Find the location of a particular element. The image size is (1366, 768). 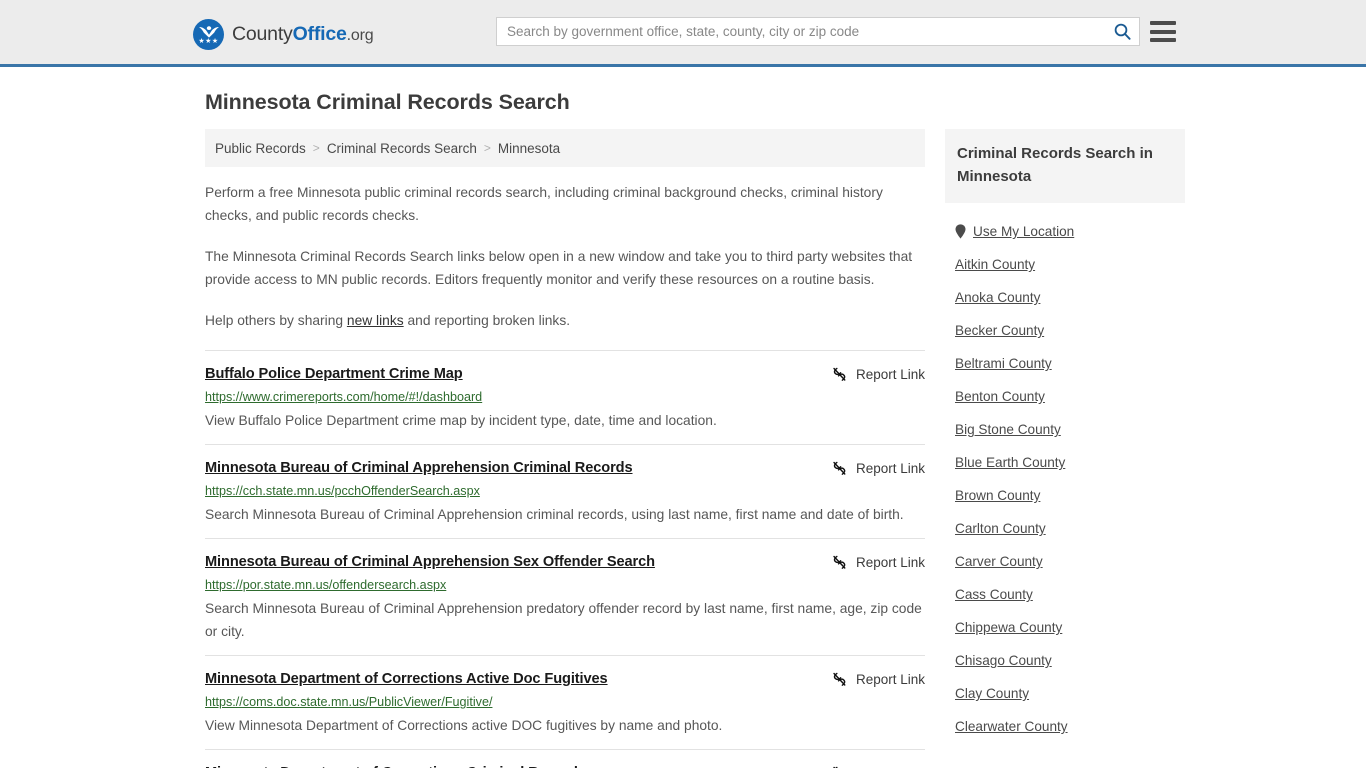

intro-p3-before: Help others by sharing is located at coordinates (276, 320).